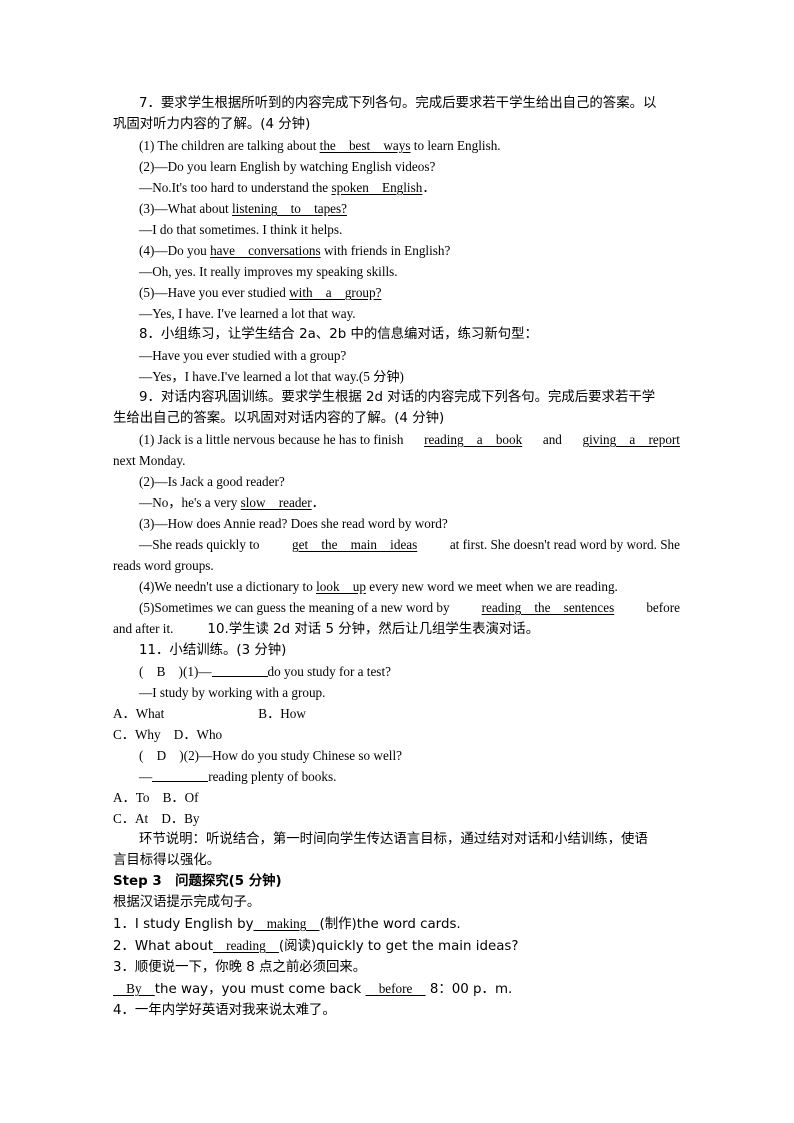  Describe the element at coordinates (377, 187) in the screenshot. I see `exercise-7-2-answer: spoken English` at that location.